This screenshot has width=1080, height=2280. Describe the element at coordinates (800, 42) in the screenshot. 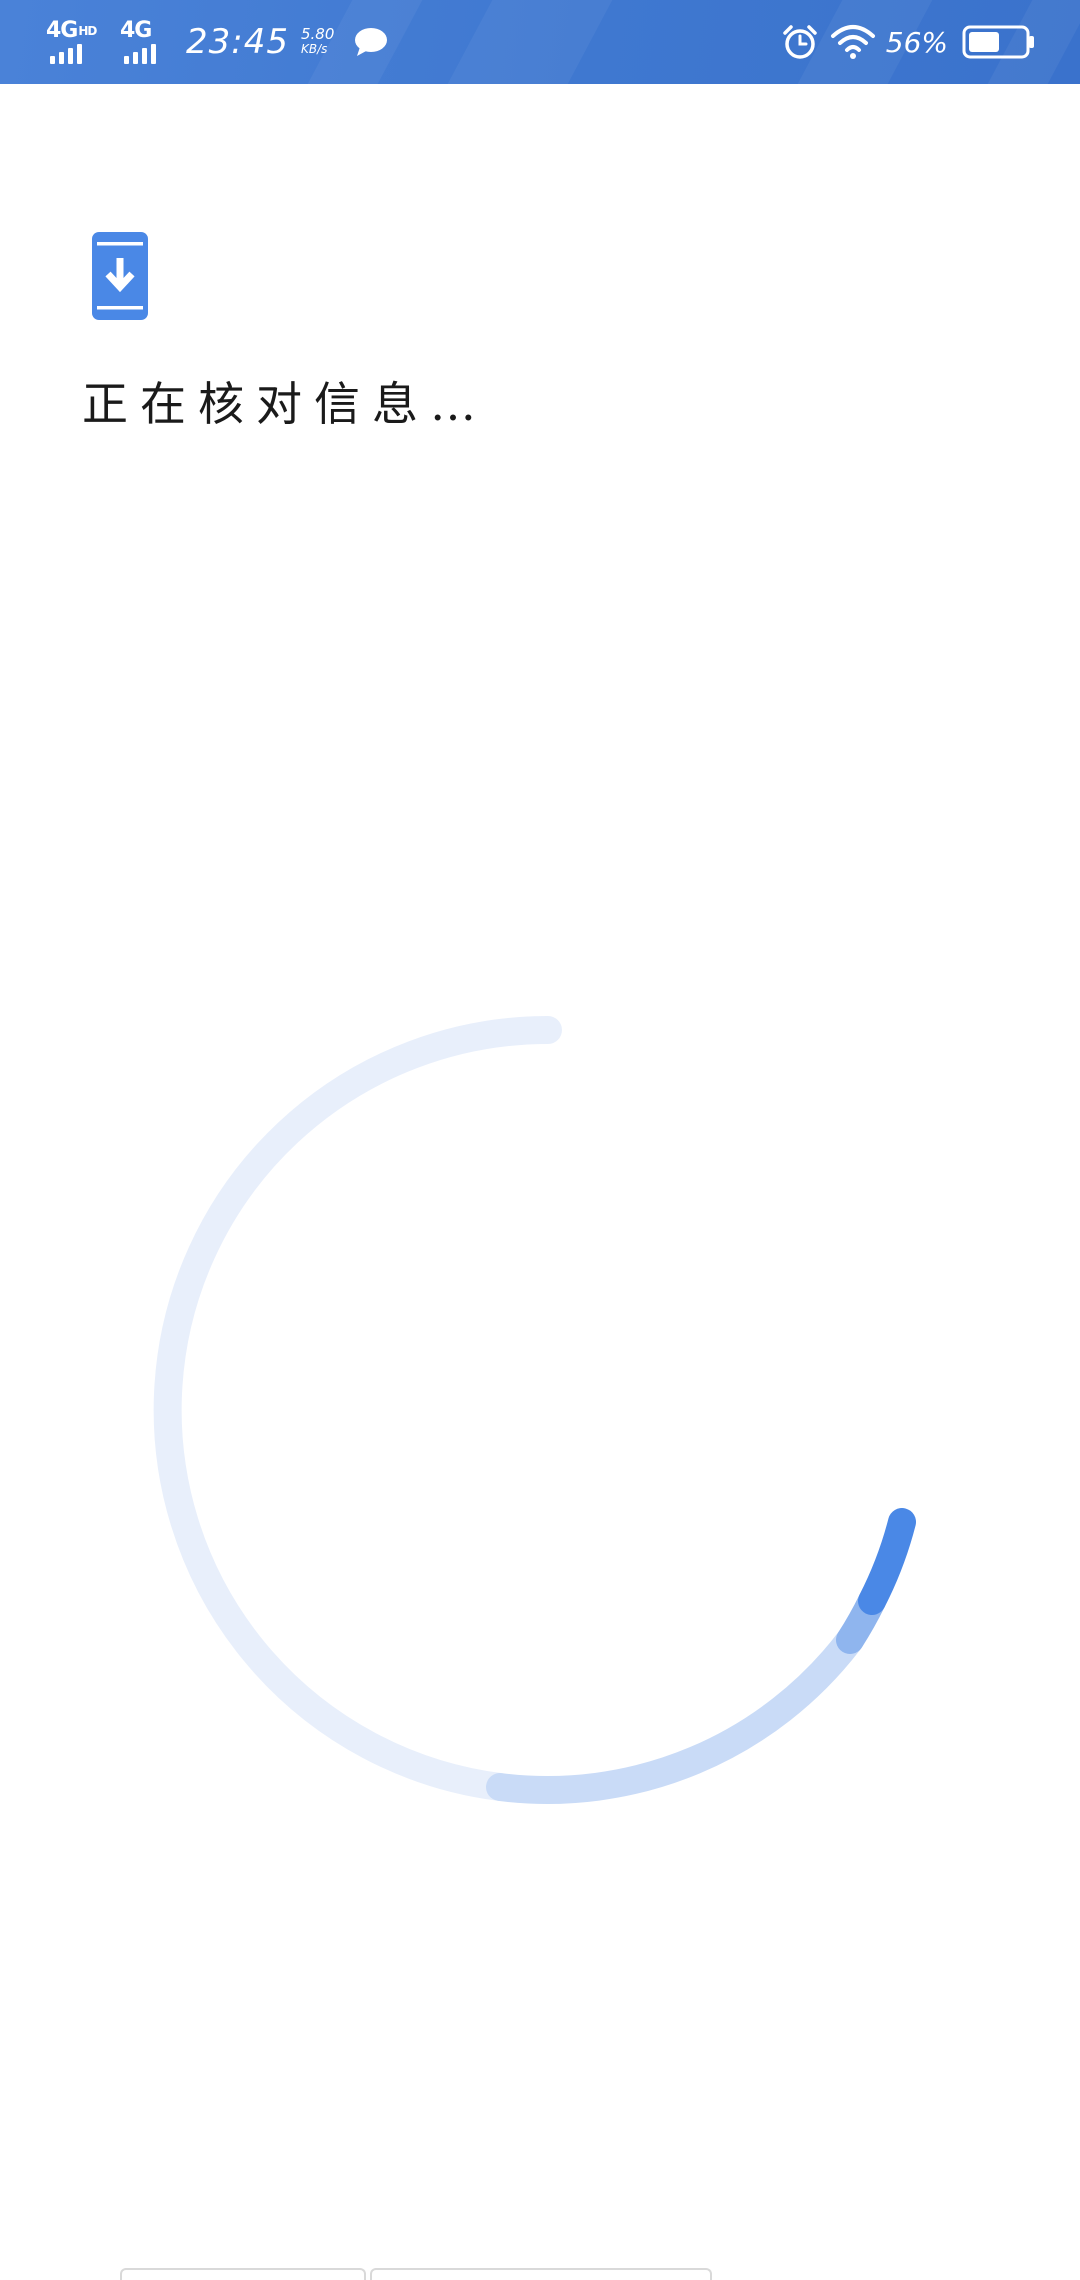

I see `alarm-icon` at that location.